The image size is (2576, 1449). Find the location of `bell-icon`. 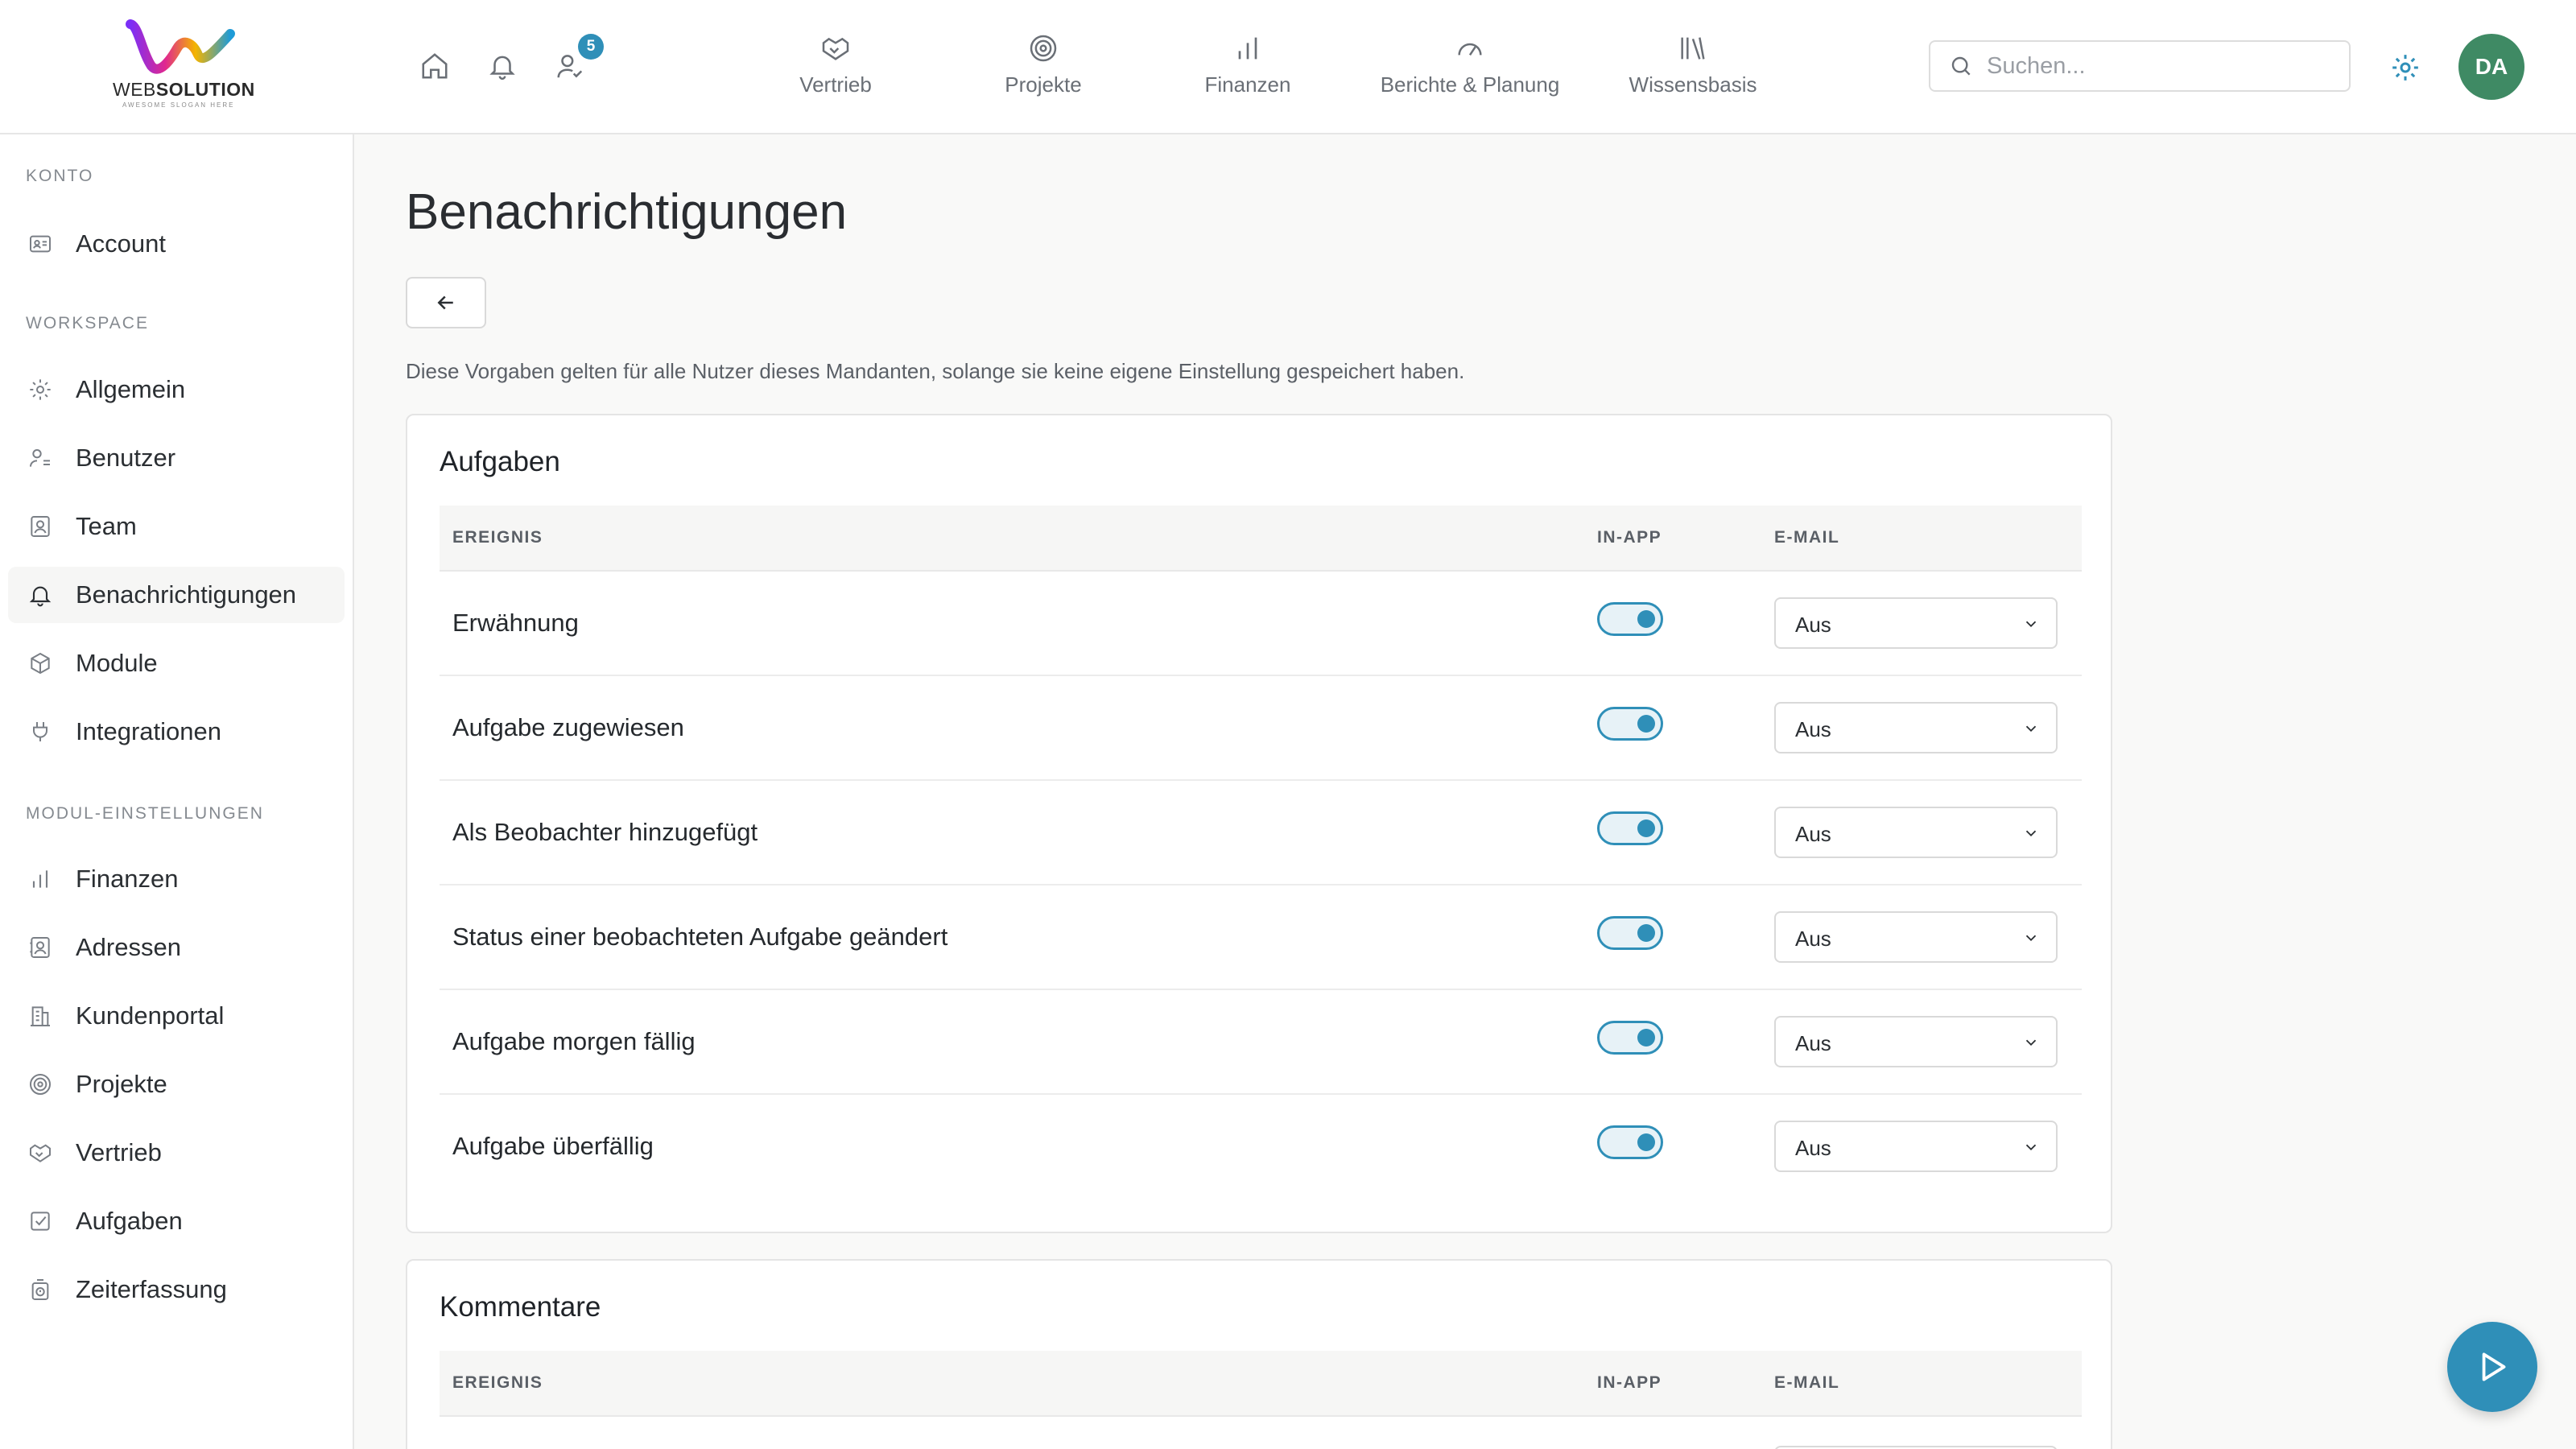

bell-icon is located at coordinates (40, 596).